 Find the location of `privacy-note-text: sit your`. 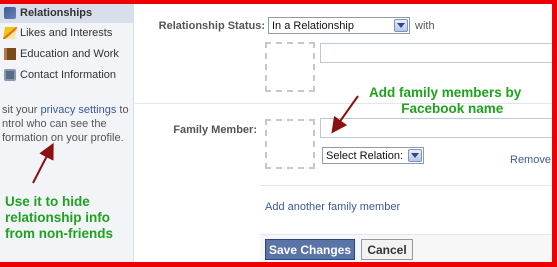

privacy-note-text: sit your is located at coordinates (21, 110).